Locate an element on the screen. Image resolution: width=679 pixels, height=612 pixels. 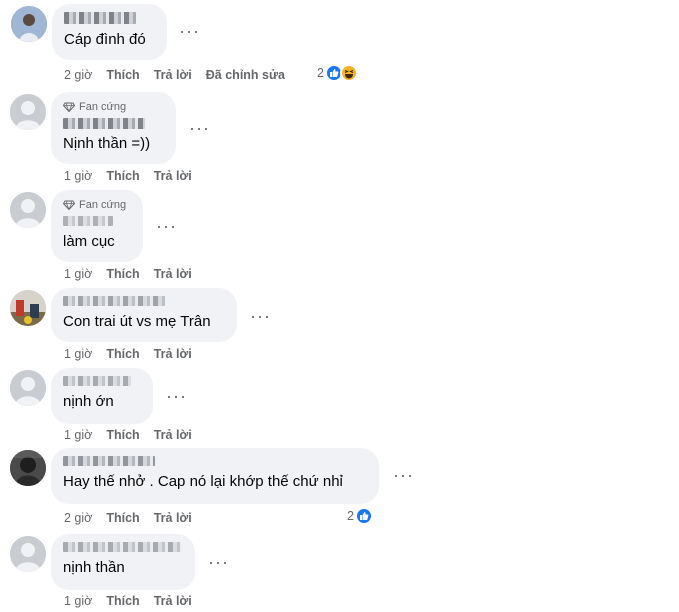
comment-text: Nịnh thần =)) is located at coordinates (107, 143).